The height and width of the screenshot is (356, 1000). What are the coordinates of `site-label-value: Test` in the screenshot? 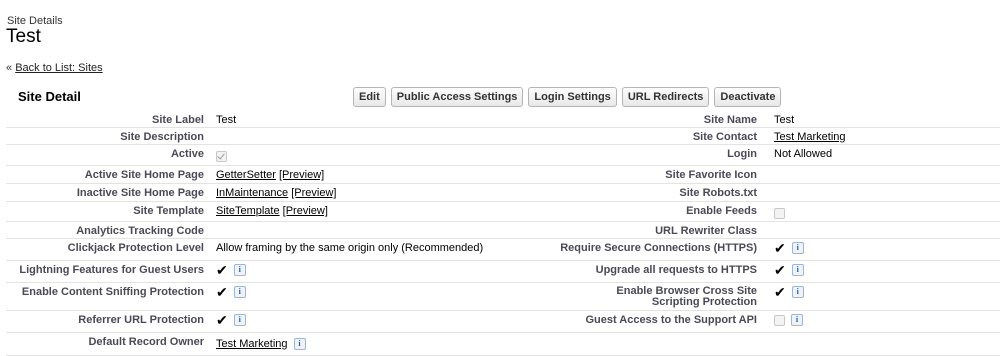 It's located at (226, 120).